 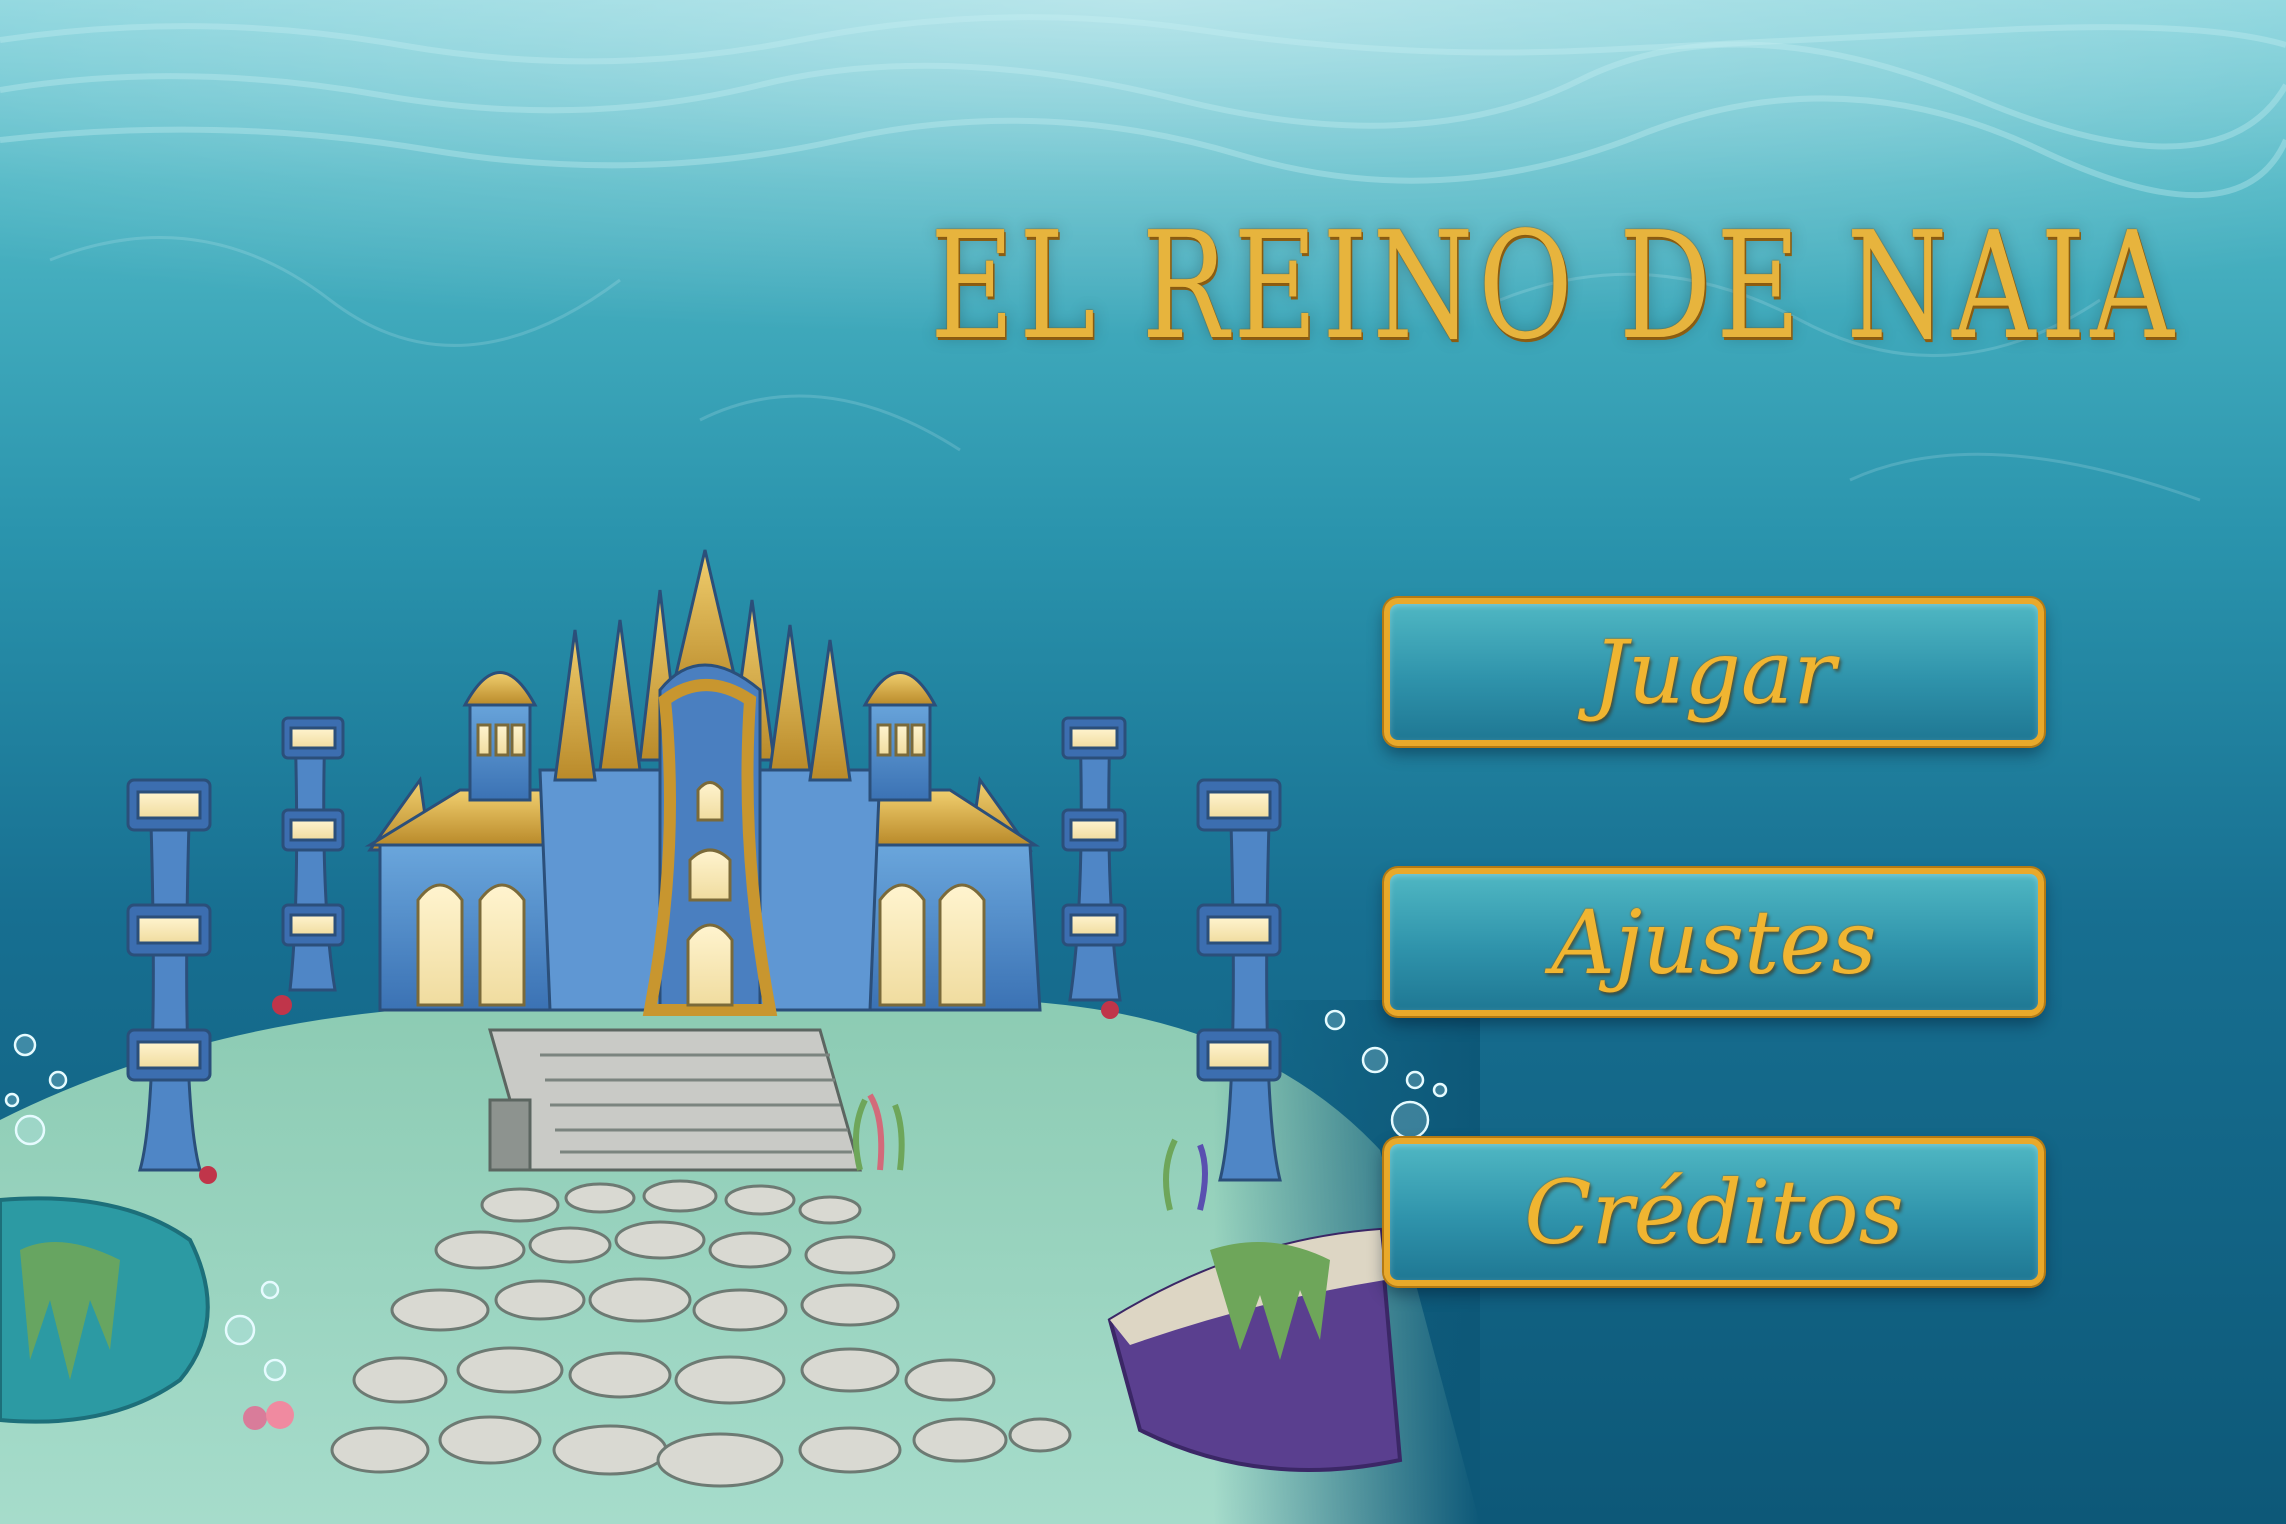 I want to click on game-title: EL REINO DE NAIA, so click(x=1554, y=286).